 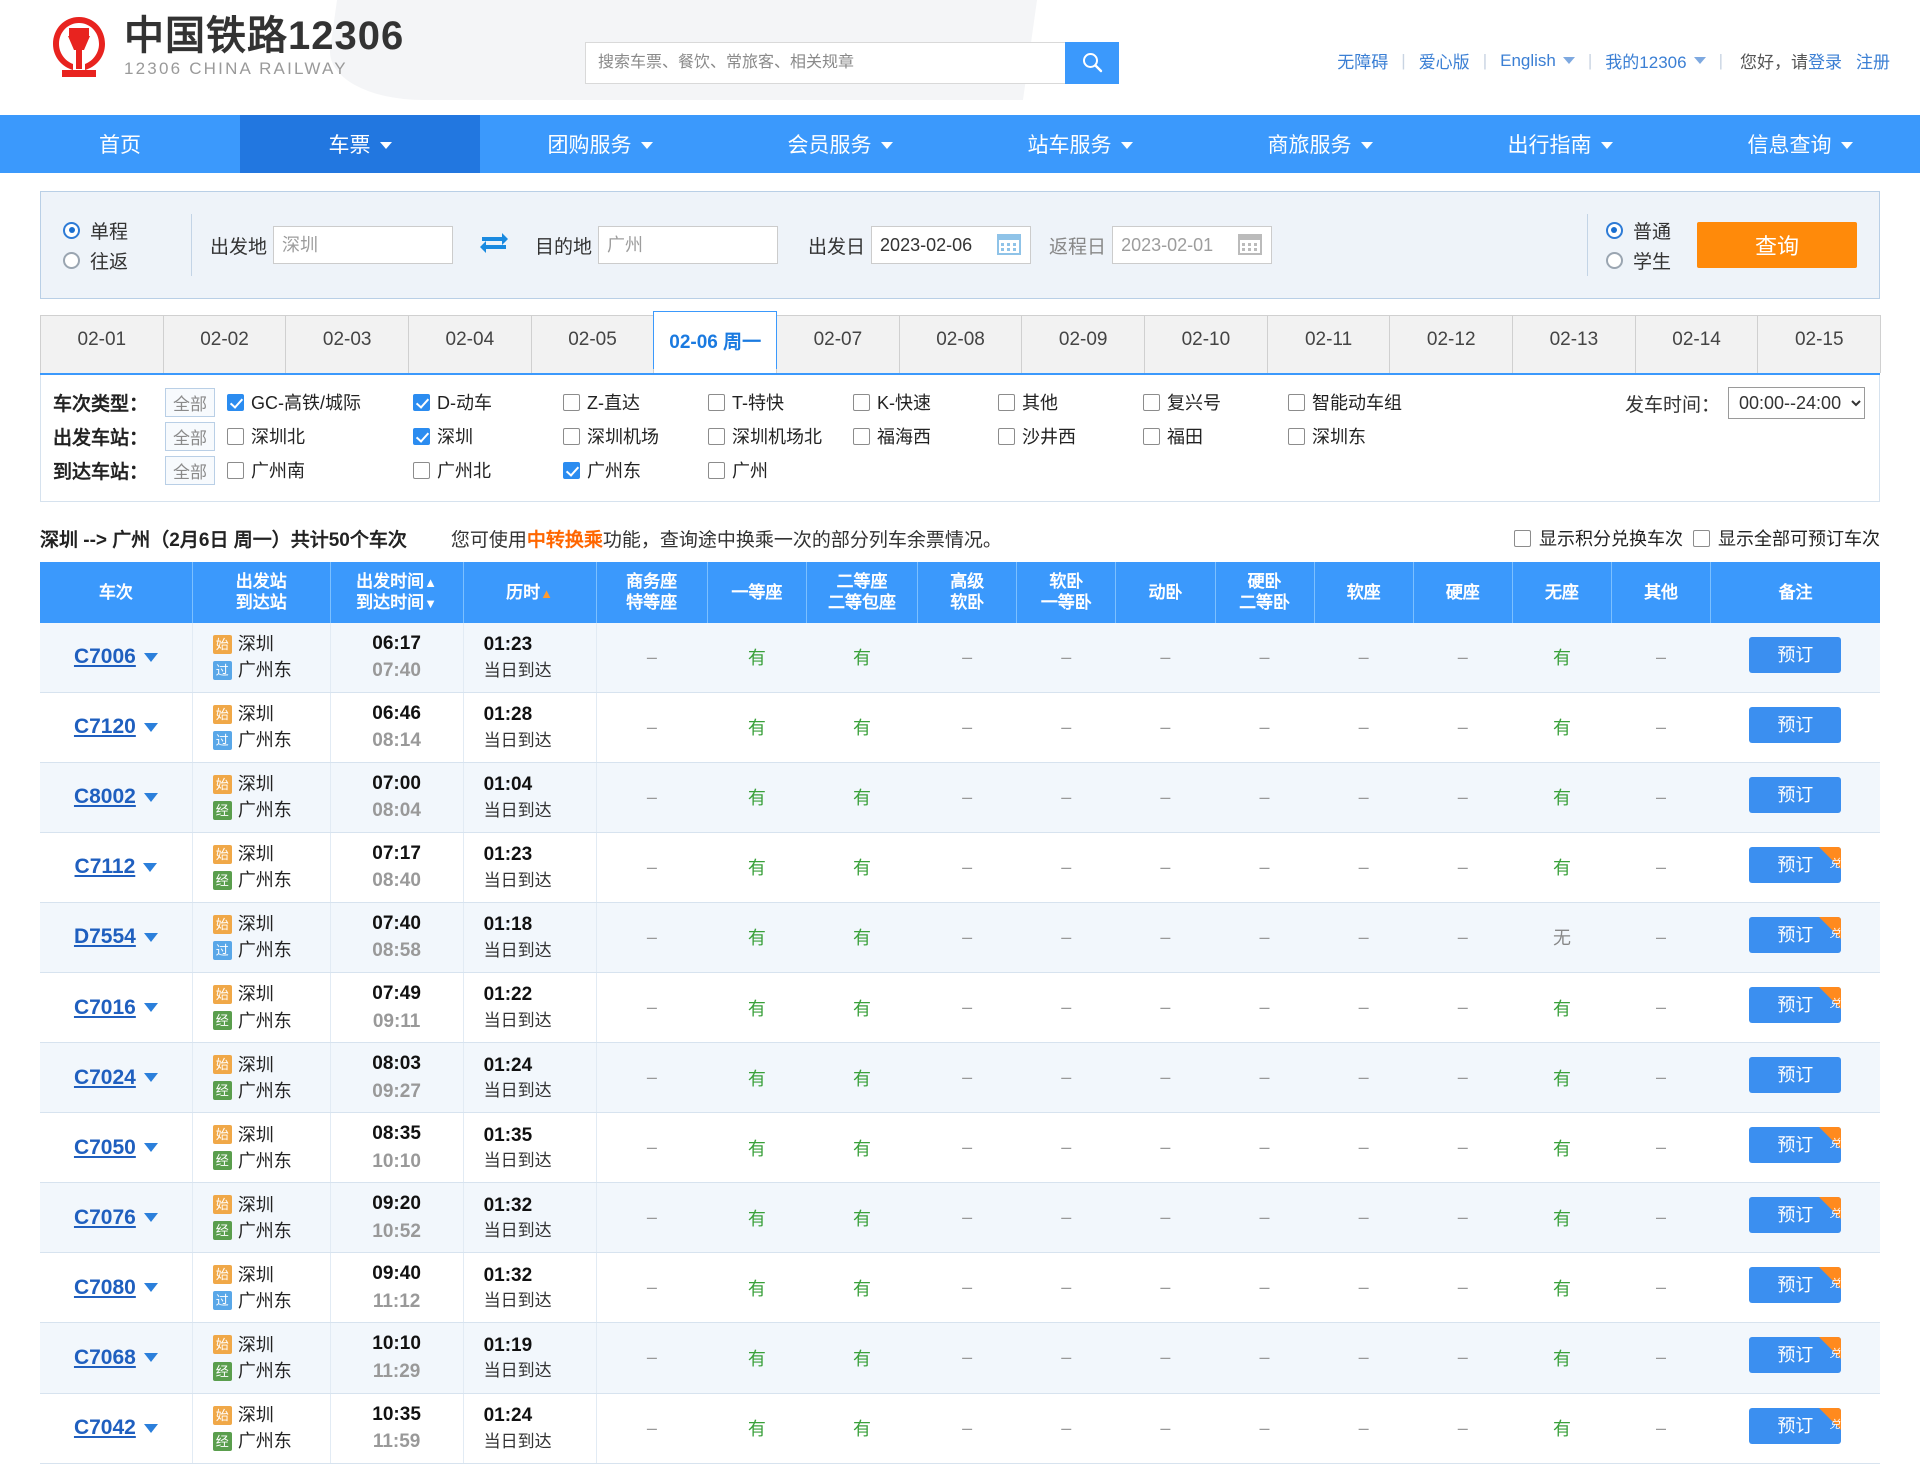 What do you see at coordinates (118, 230) in the screenshot?
I see `trip-type-oneway: 单程` at bounding box center [118, 230].